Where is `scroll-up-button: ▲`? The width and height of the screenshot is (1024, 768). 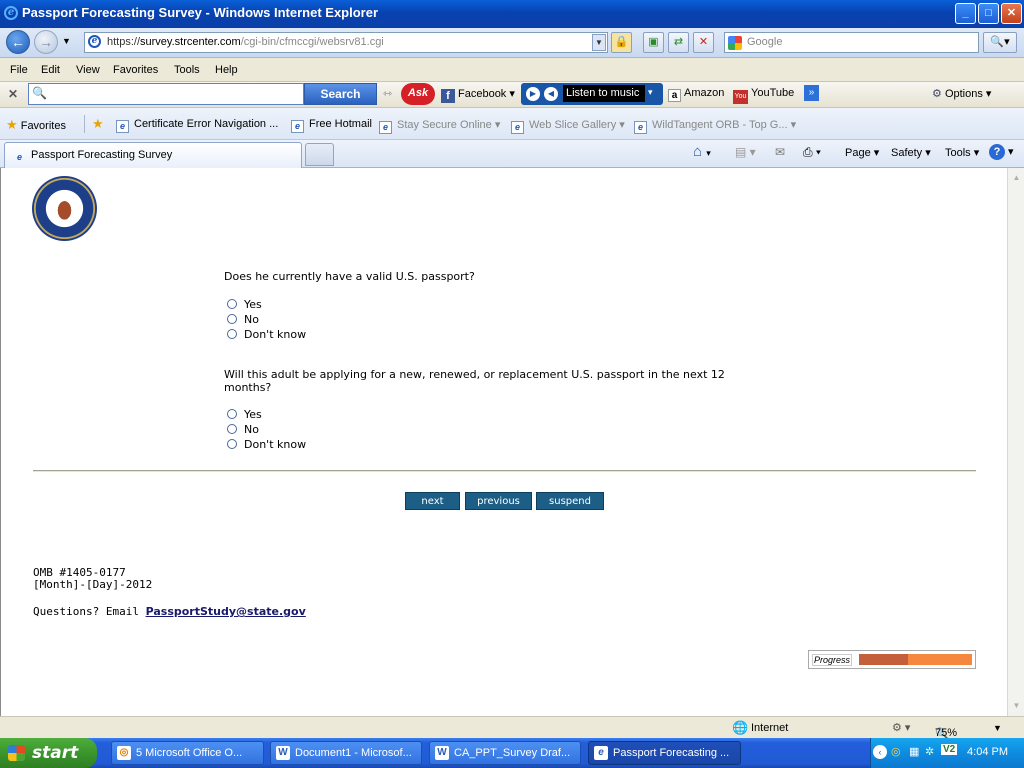
scroll-up-button: ▲ is located at coordinates (1016, 178).